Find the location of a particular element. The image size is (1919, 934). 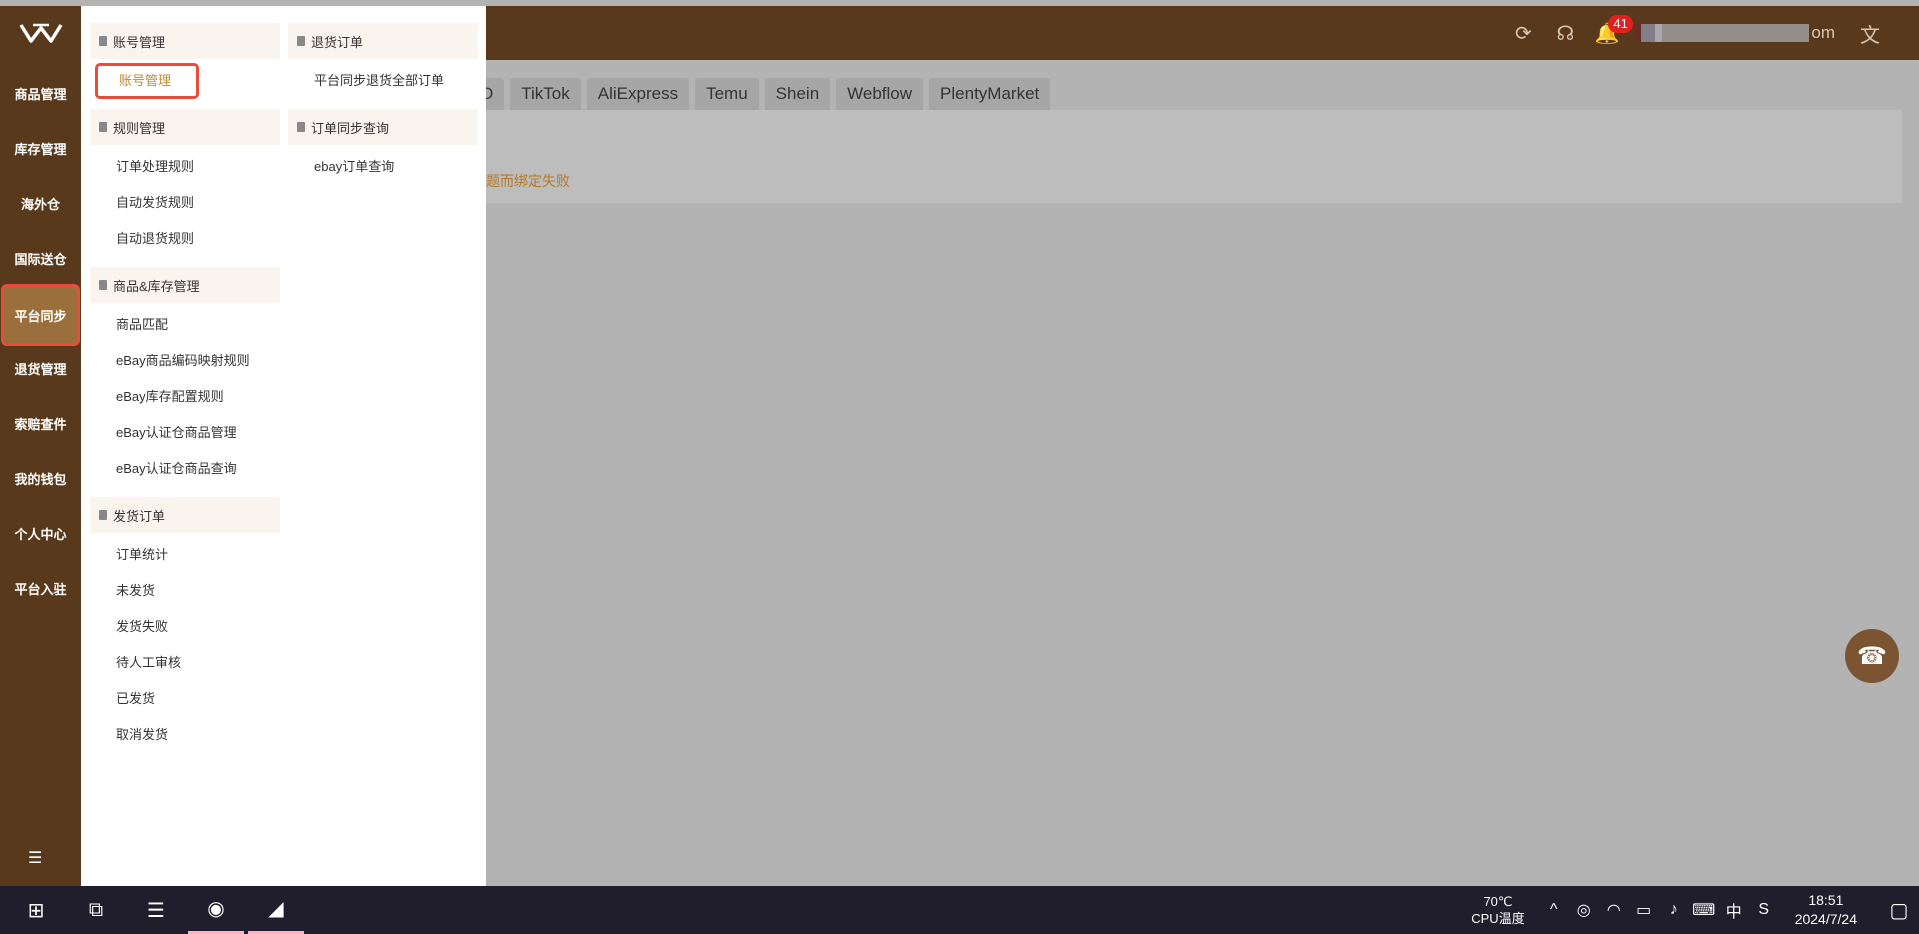

windows-start-icon: ⊞ is located at coordinates (36, 910).